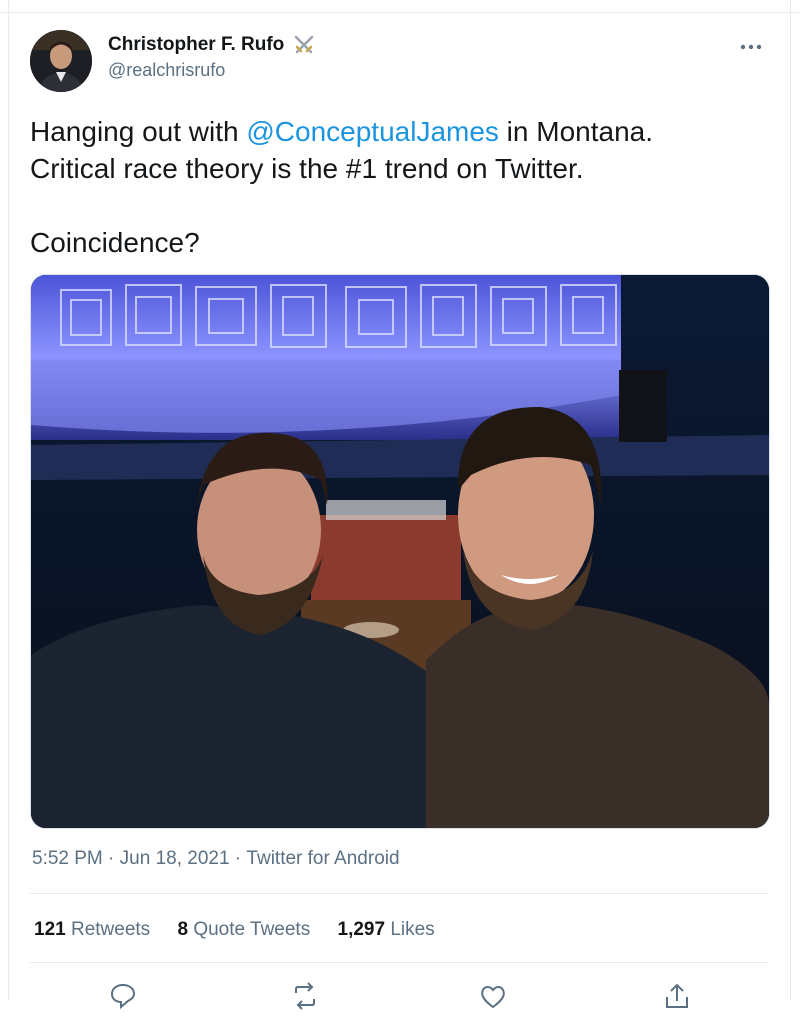  What do you see at coordinates (183, 929) in the screenshot?
I see `quote-tweets-count: 8` at bounding box center [183, 929].